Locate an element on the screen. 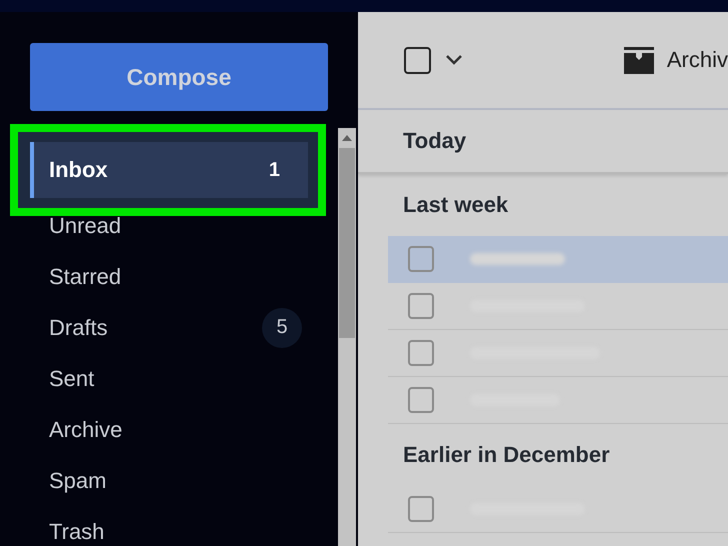 Image resolution: width=728 pixels, height=546 pixels. folder-item: Sent is located at coordinates (169, 378).